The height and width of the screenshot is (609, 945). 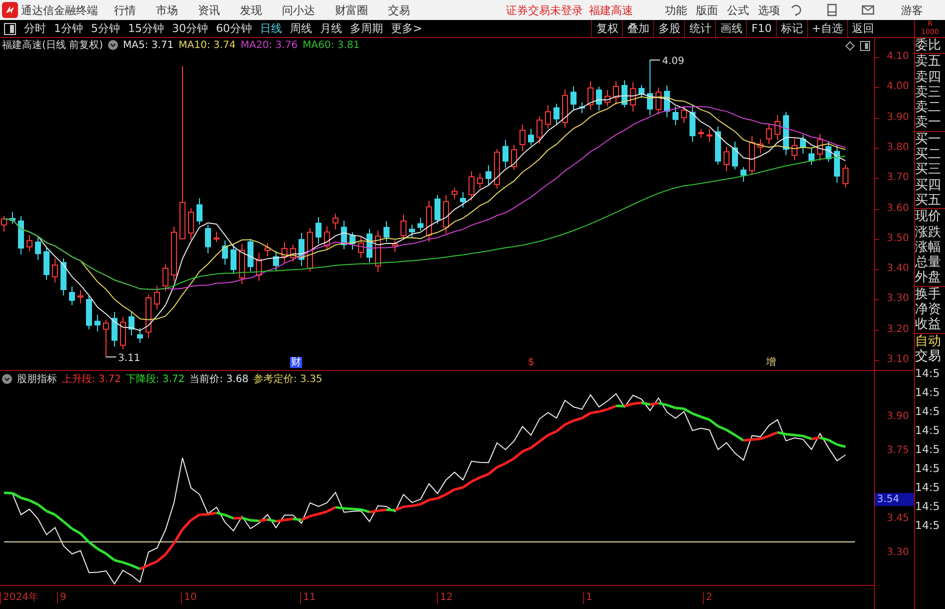 I want to click on period-tab: 15分钟, so click(x=146, y=28).